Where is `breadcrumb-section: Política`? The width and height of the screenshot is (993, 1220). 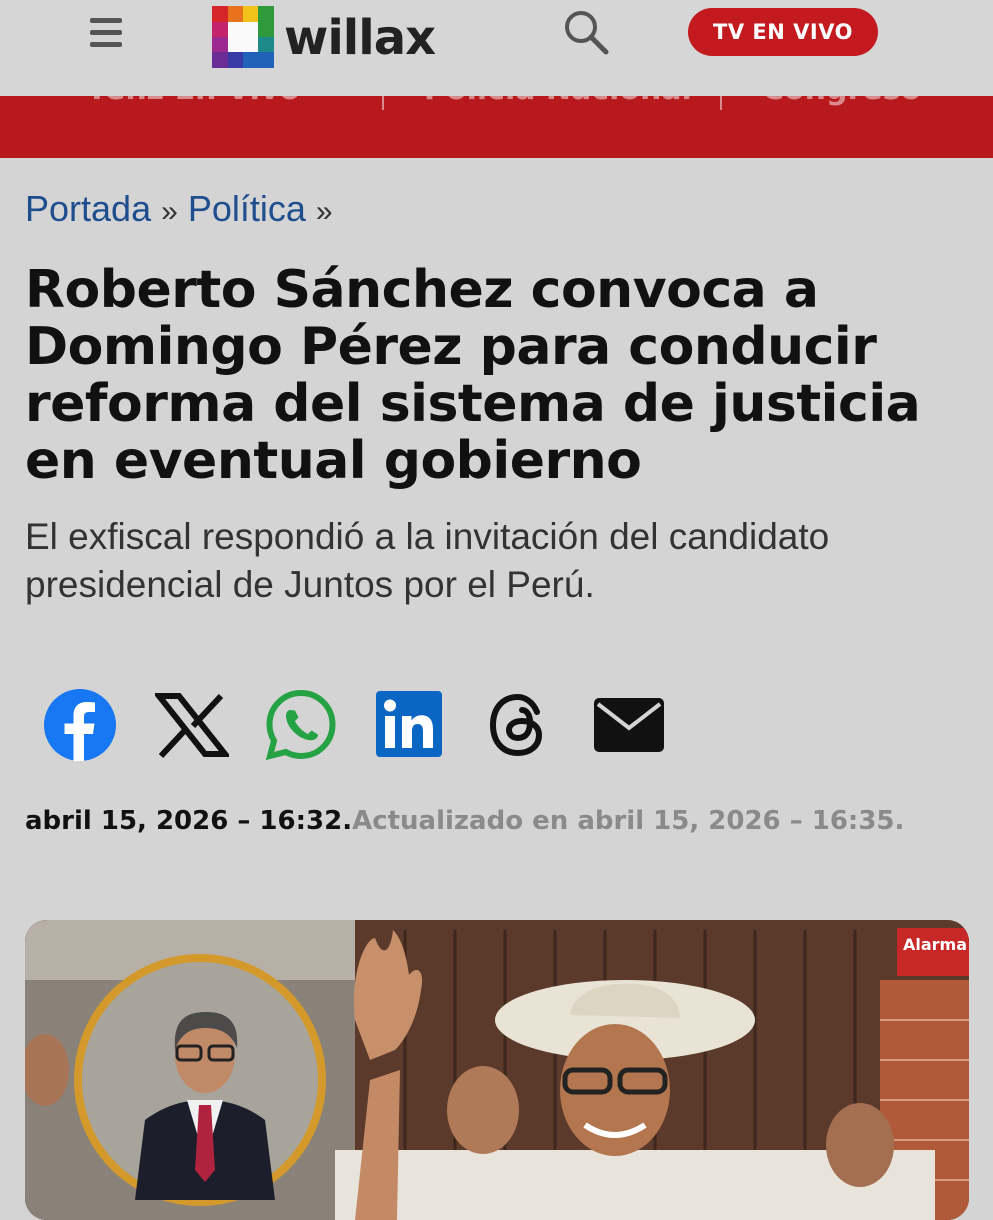
breadcrumb-section: Política is located at coordinates (247, 208).